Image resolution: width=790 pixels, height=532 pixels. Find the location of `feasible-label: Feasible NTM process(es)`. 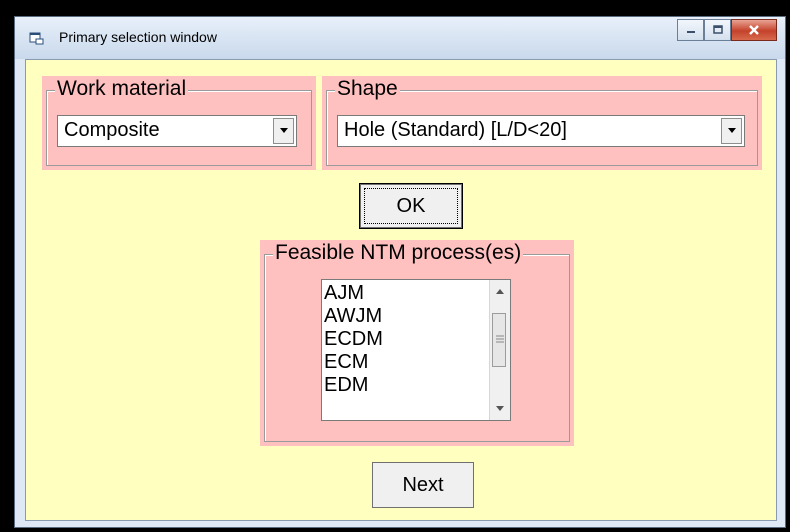

feasible-label: Feasible NTM process(es) is located at coordinates (398, 253).